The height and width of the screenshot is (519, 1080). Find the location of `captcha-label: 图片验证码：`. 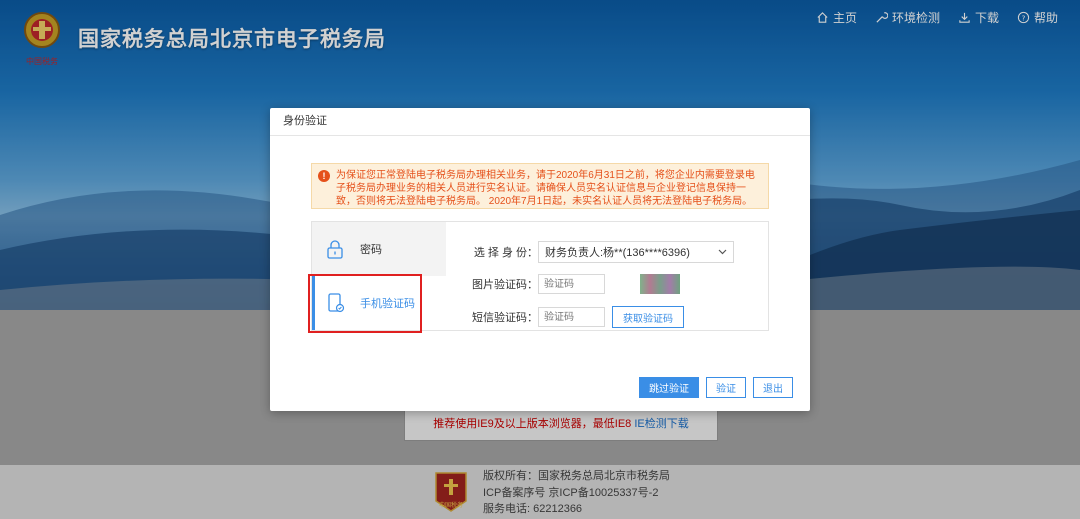

captcha-label: 图片验证码： is located at coordinates (505, 285).